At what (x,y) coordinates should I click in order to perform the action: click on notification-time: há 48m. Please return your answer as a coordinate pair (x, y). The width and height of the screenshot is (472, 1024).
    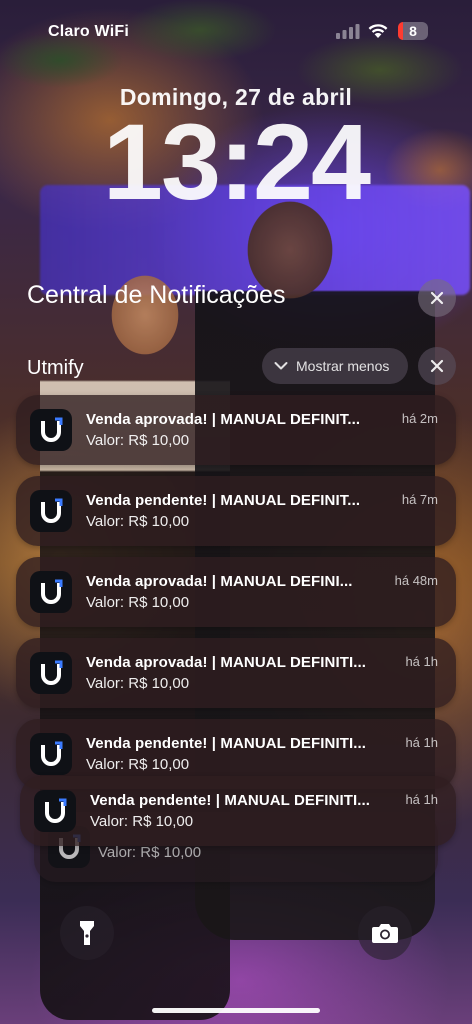
    Looking at the image, I should click on (416, 580).